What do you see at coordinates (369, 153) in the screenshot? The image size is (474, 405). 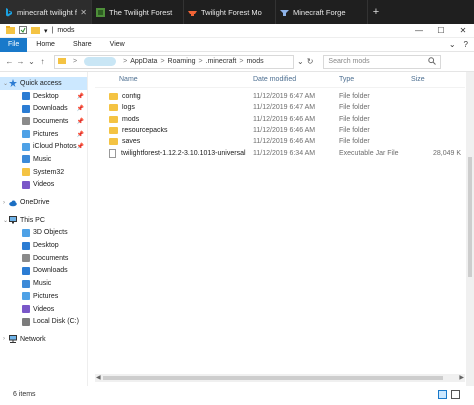 I see `file-type: Executable Jar File` at bounding box center [369, 153].